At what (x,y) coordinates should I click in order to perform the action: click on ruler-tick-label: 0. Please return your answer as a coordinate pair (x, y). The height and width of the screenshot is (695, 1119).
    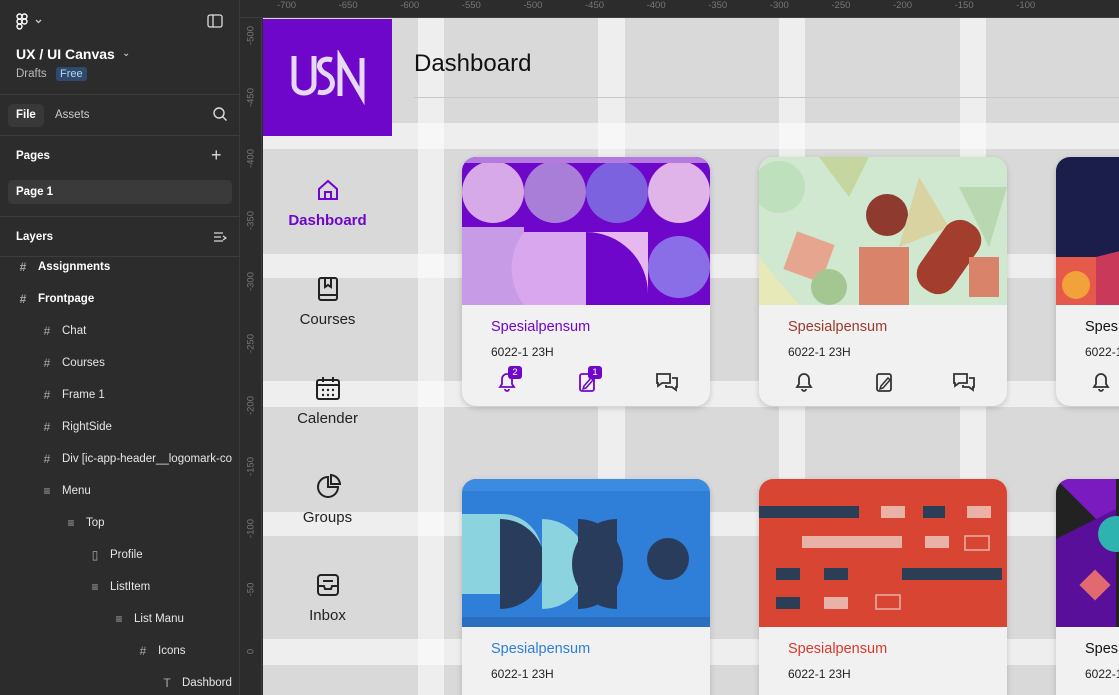
    Looking at the image, I should click on (251, 651).